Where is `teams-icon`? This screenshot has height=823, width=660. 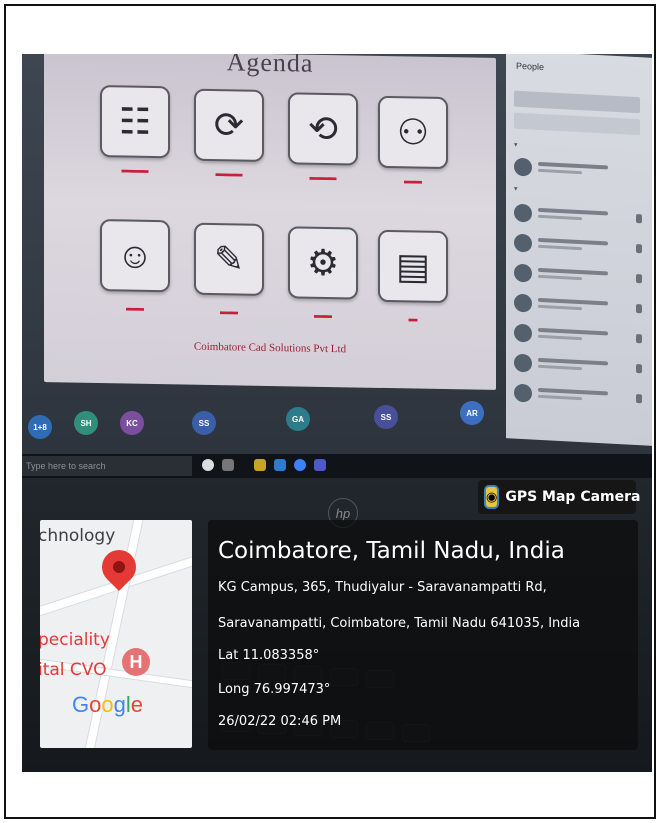 teams-icon is located at coordinates (320, 465).